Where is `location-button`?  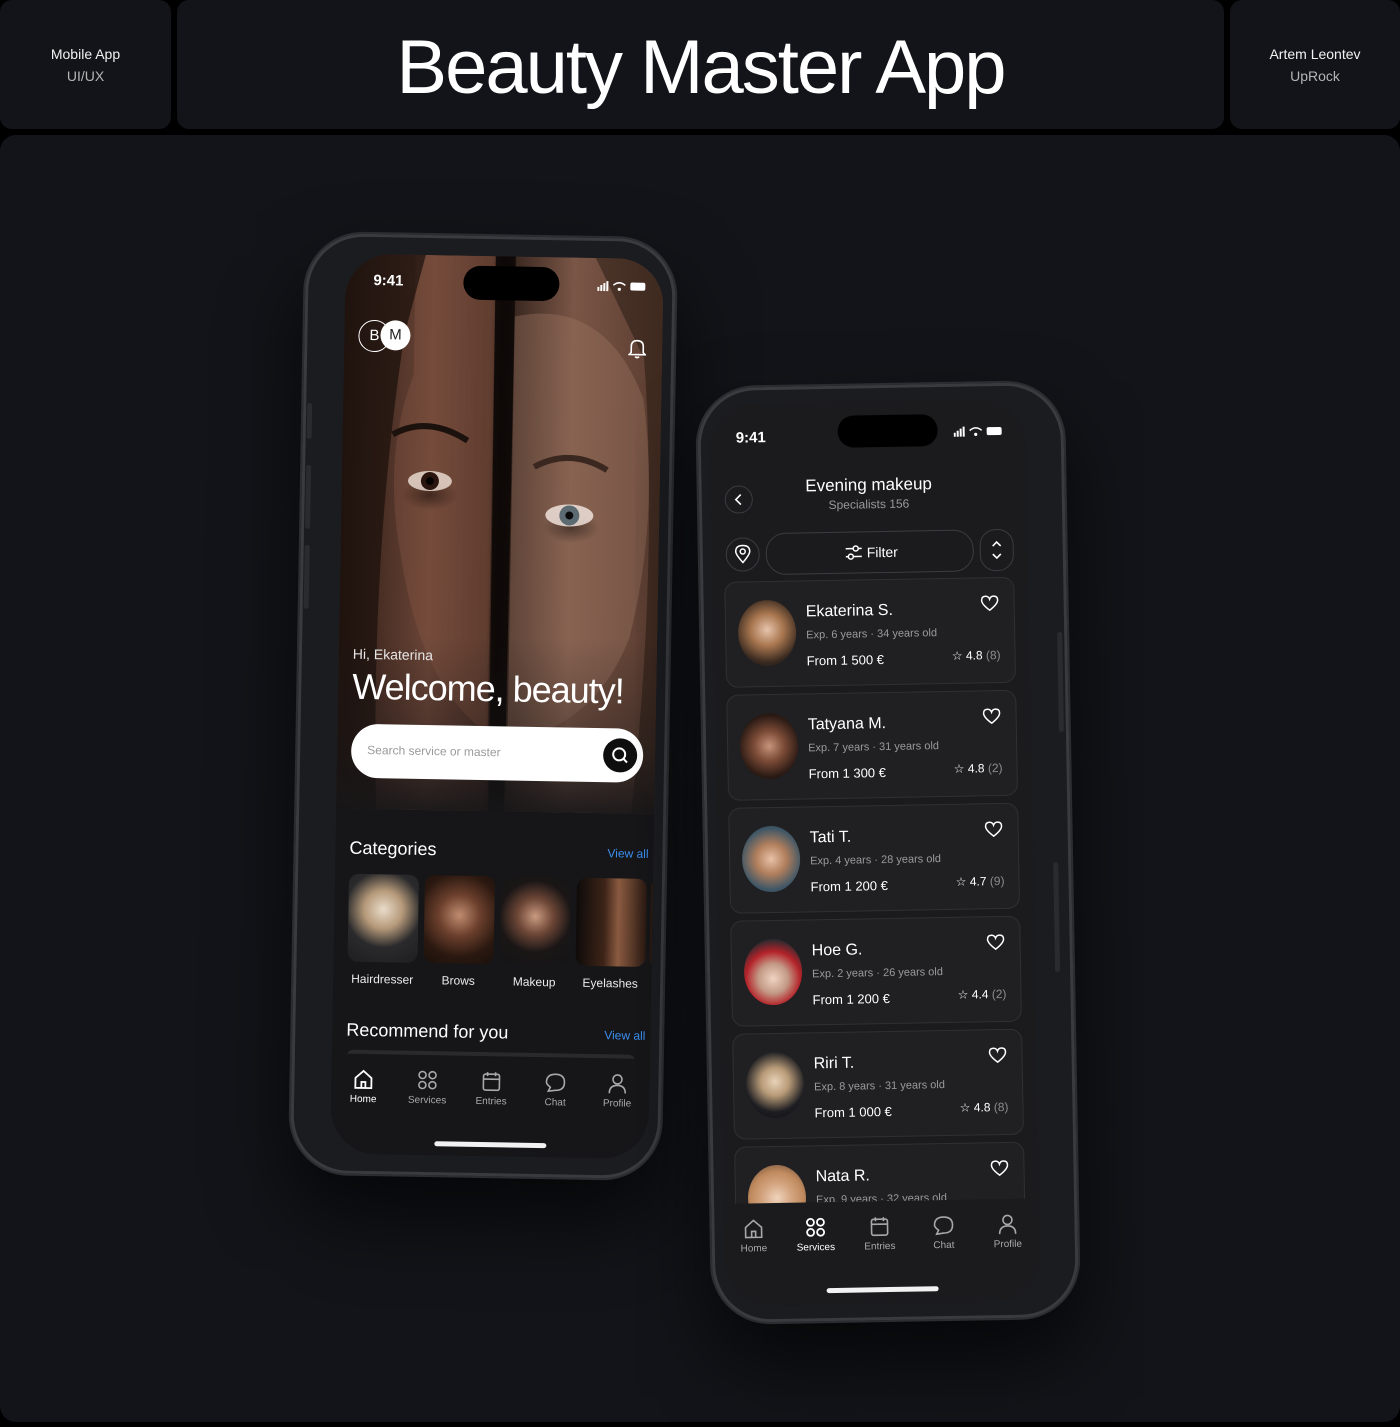
location-button is located at coordinates (743, 554).